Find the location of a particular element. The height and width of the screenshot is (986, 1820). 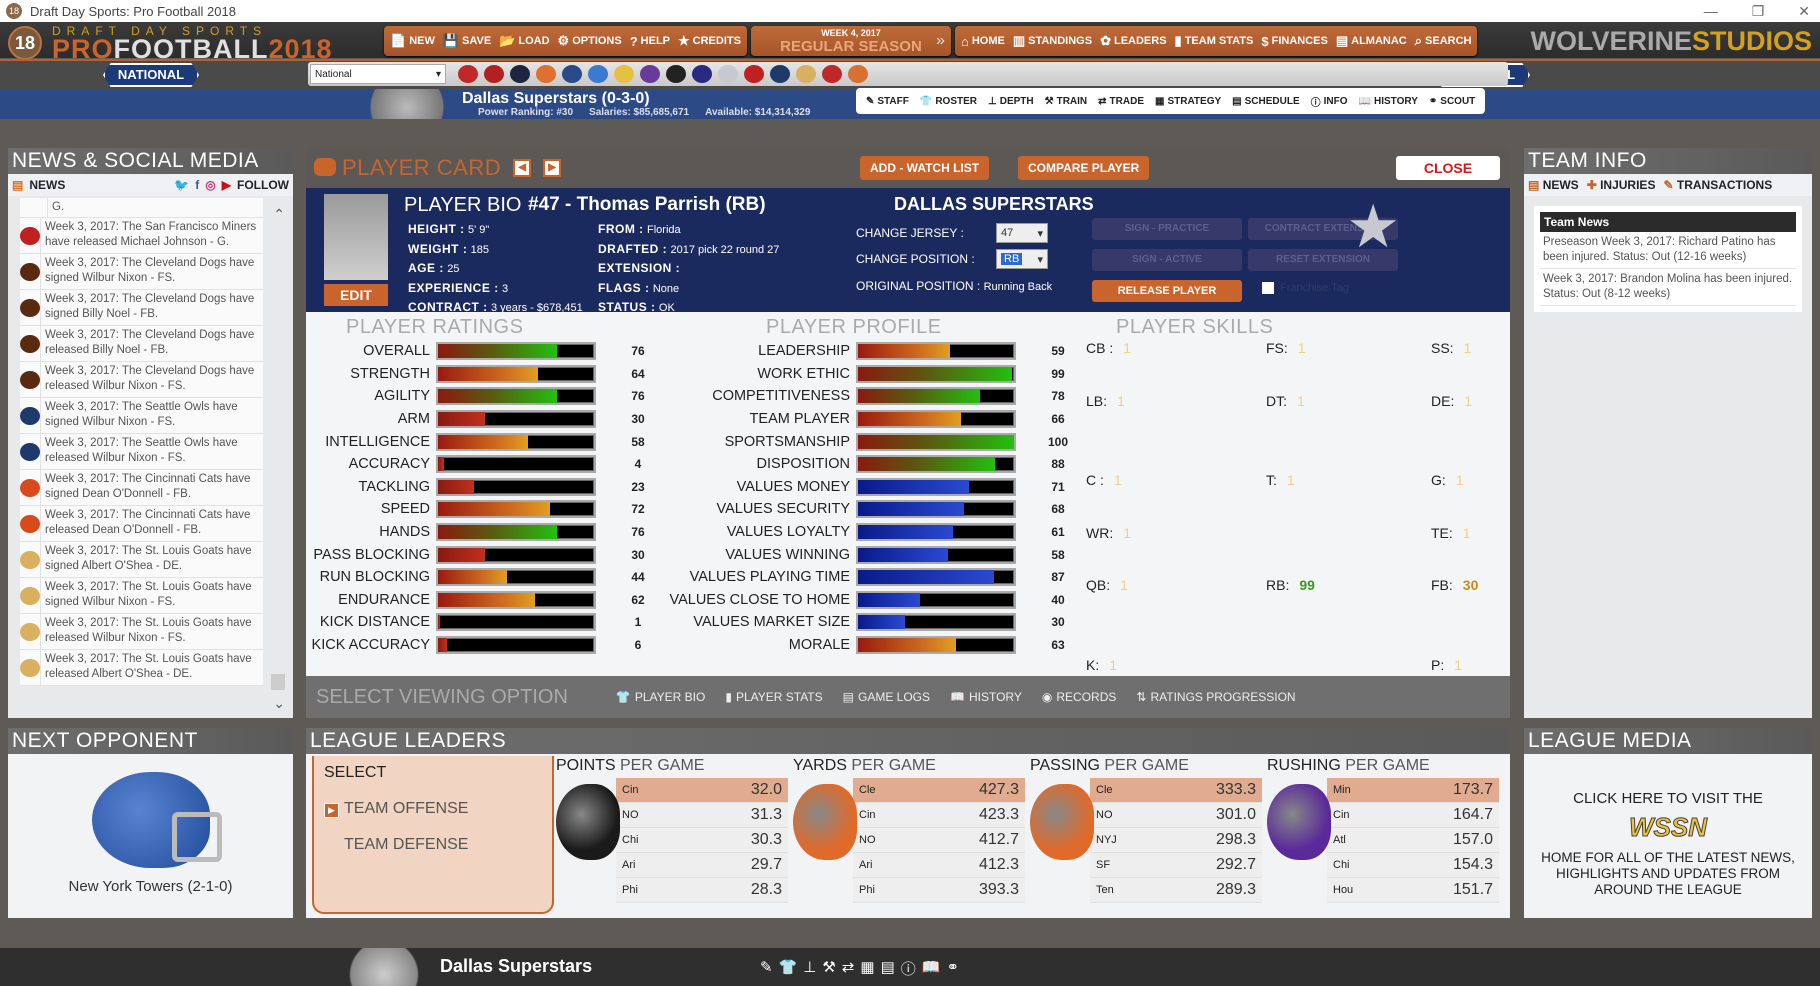

maximize-button: ❐ is located at coordinates (1758, 11).